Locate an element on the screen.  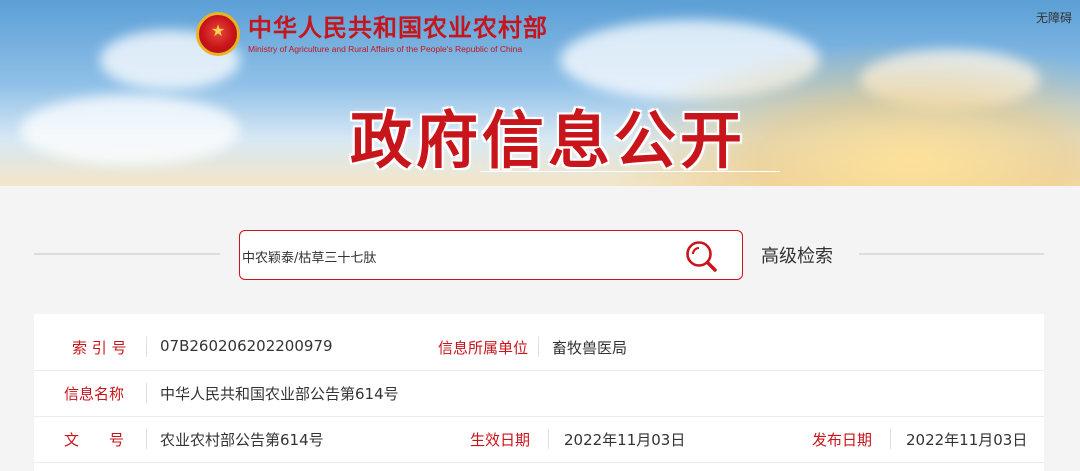
accessibility-link: 无障碍 is located at coordinates (1054, 17).